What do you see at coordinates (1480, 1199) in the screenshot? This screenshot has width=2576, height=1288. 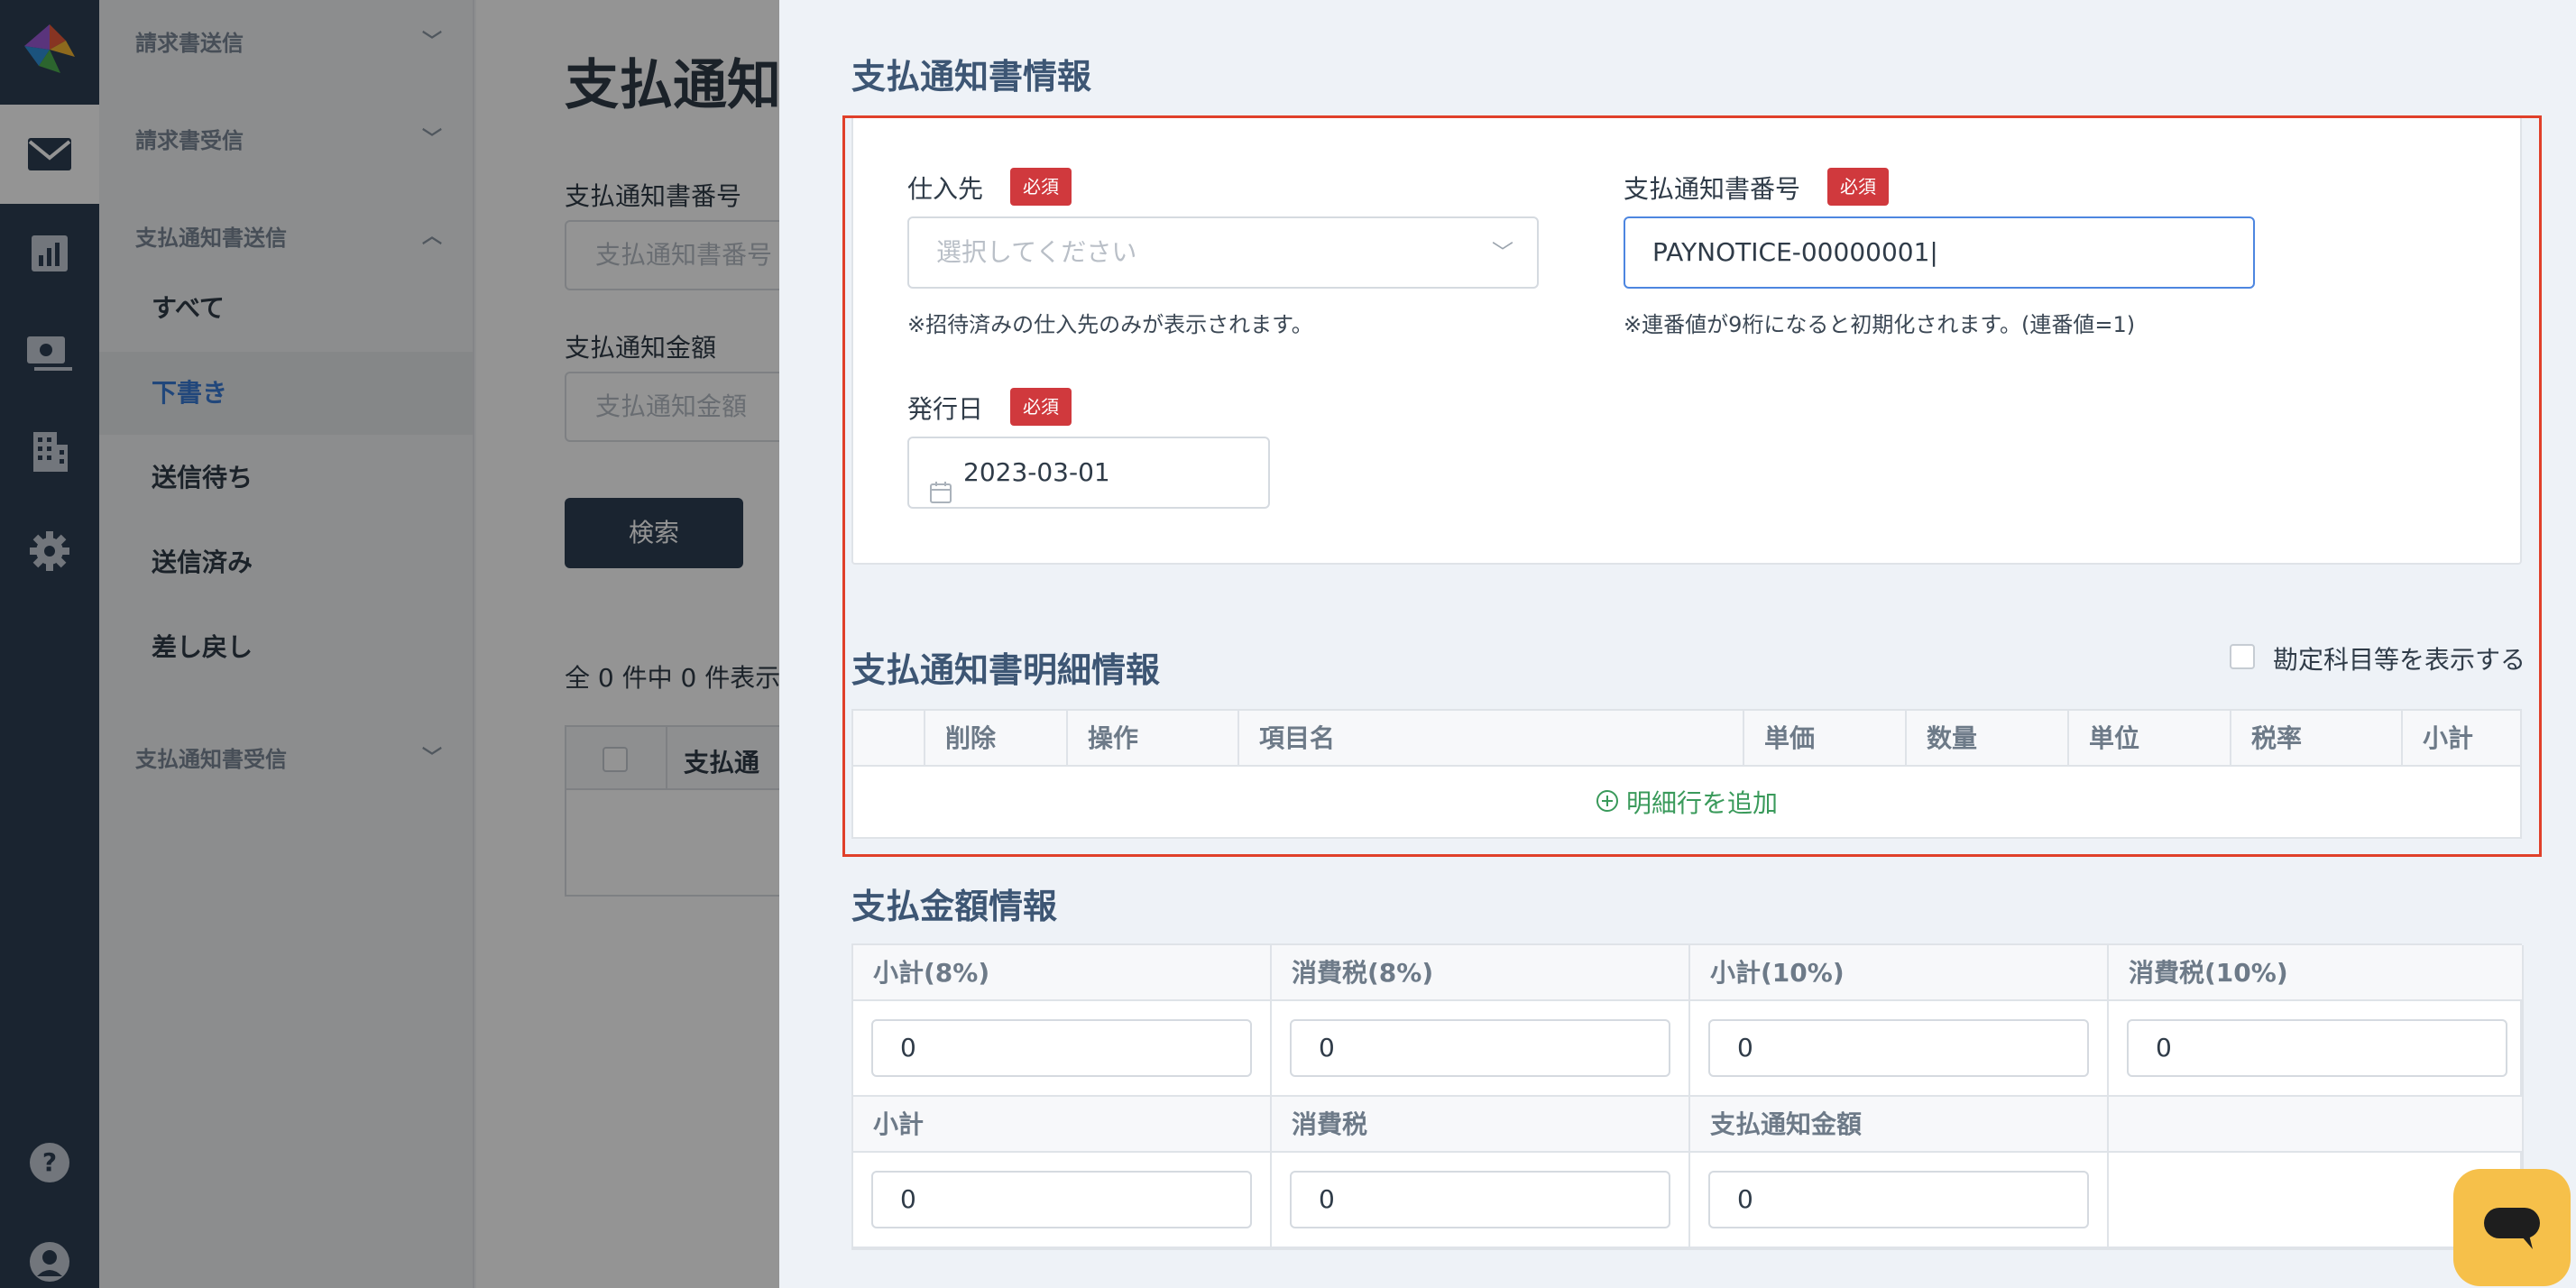 I see `tax-input: 0` at bounding box center [1480, 1199].